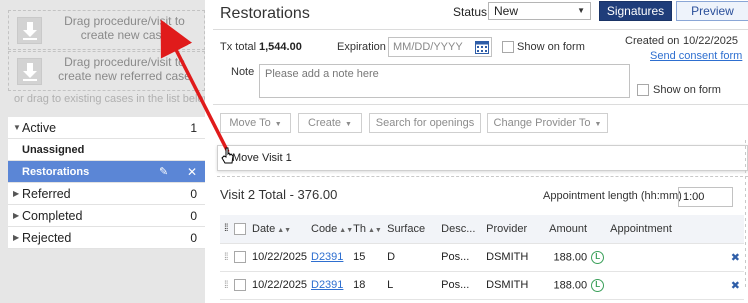 The height and width of the screenshot is (303, 748). I want to click on column-label: Th, so click(359, 228).